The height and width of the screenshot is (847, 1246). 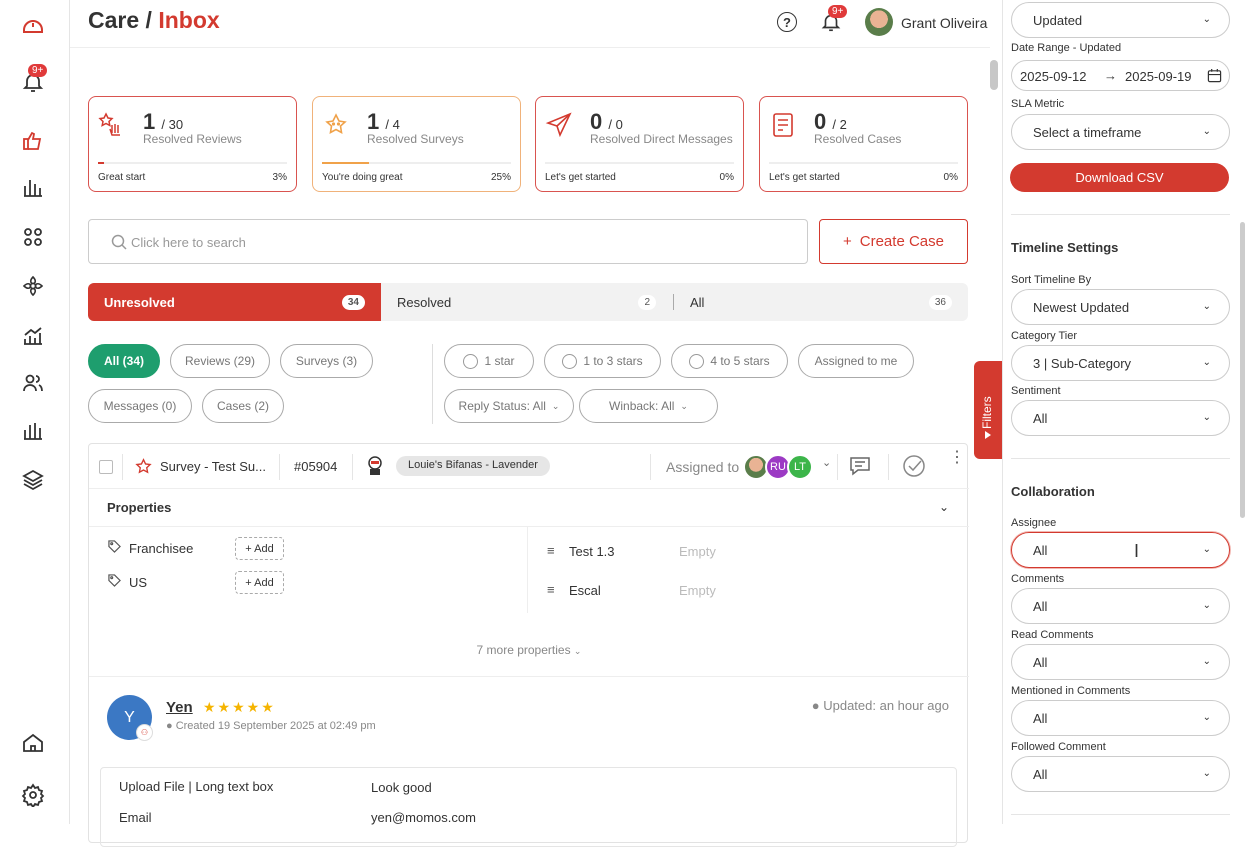 What do you see at coordinates (1120, 606) in the screenshot?
I see `comments-select: All ⌄` at bounding box center [1120, 606].